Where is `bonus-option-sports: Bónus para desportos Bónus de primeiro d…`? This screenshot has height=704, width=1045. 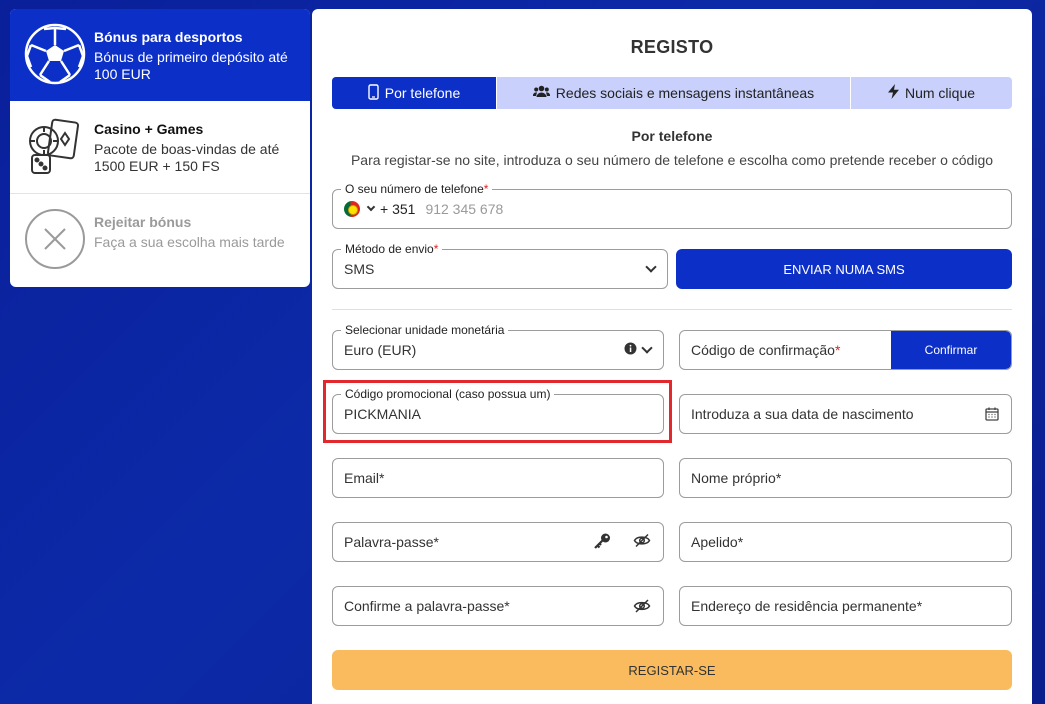 bonus-option-sports: Bónus para desportos Bónus de primeiro d… is located at coordinates (160, 55).